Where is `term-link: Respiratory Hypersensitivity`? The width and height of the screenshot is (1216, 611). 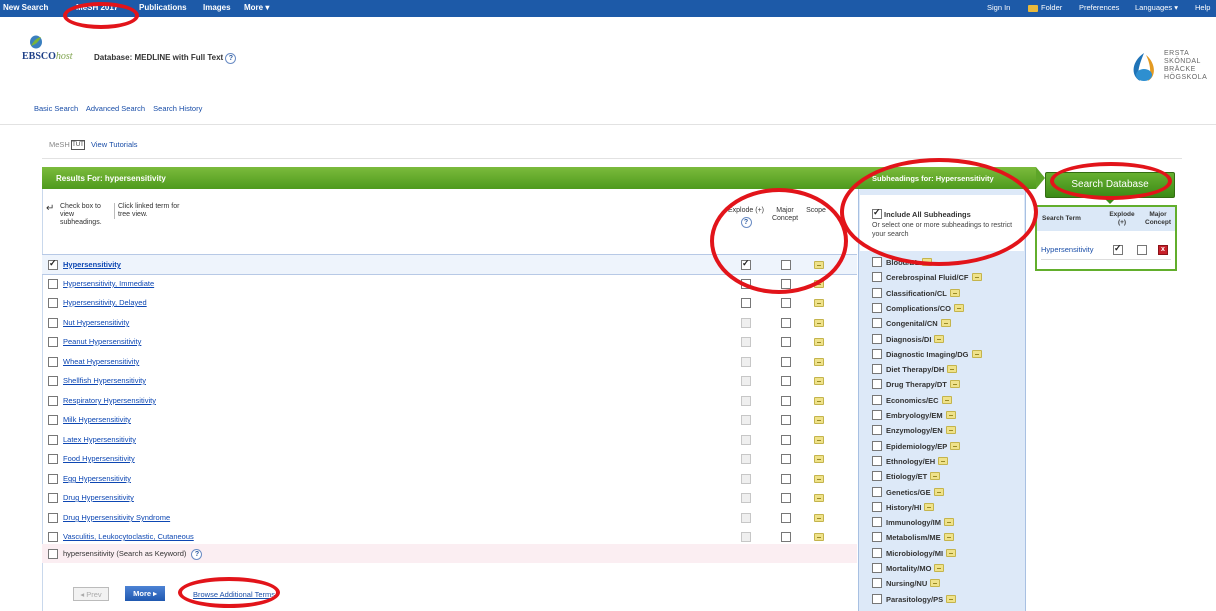
term-link: Respiratory Hypersensitivity is located at coordinates (109, 400).